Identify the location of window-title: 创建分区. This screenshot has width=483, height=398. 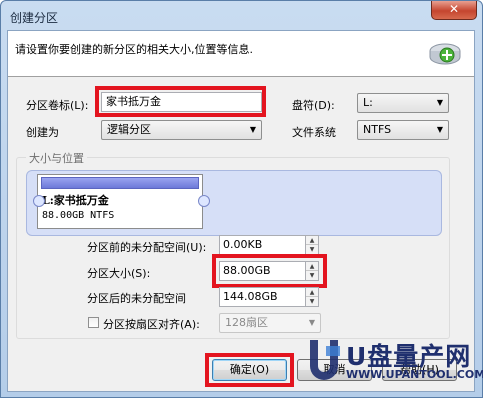
(34, 18).